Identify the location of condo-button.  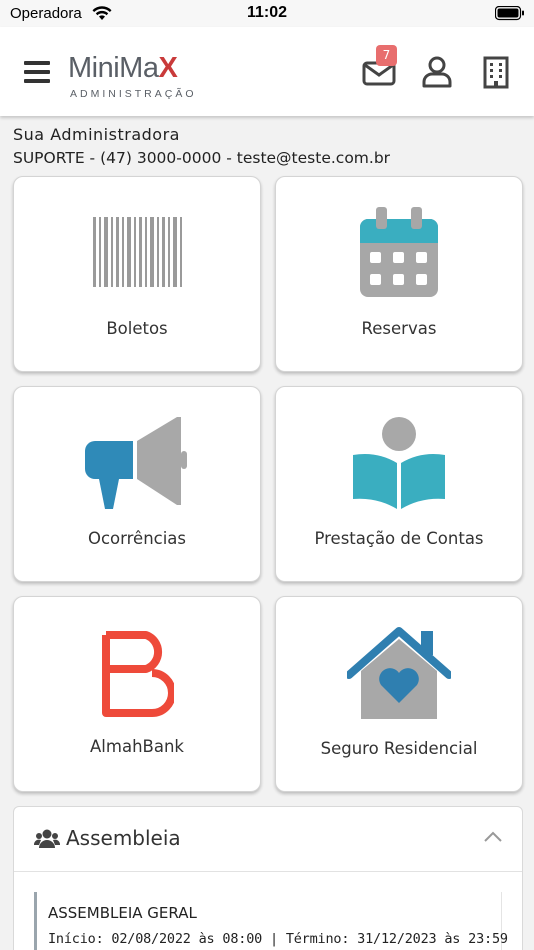
(498, 72).